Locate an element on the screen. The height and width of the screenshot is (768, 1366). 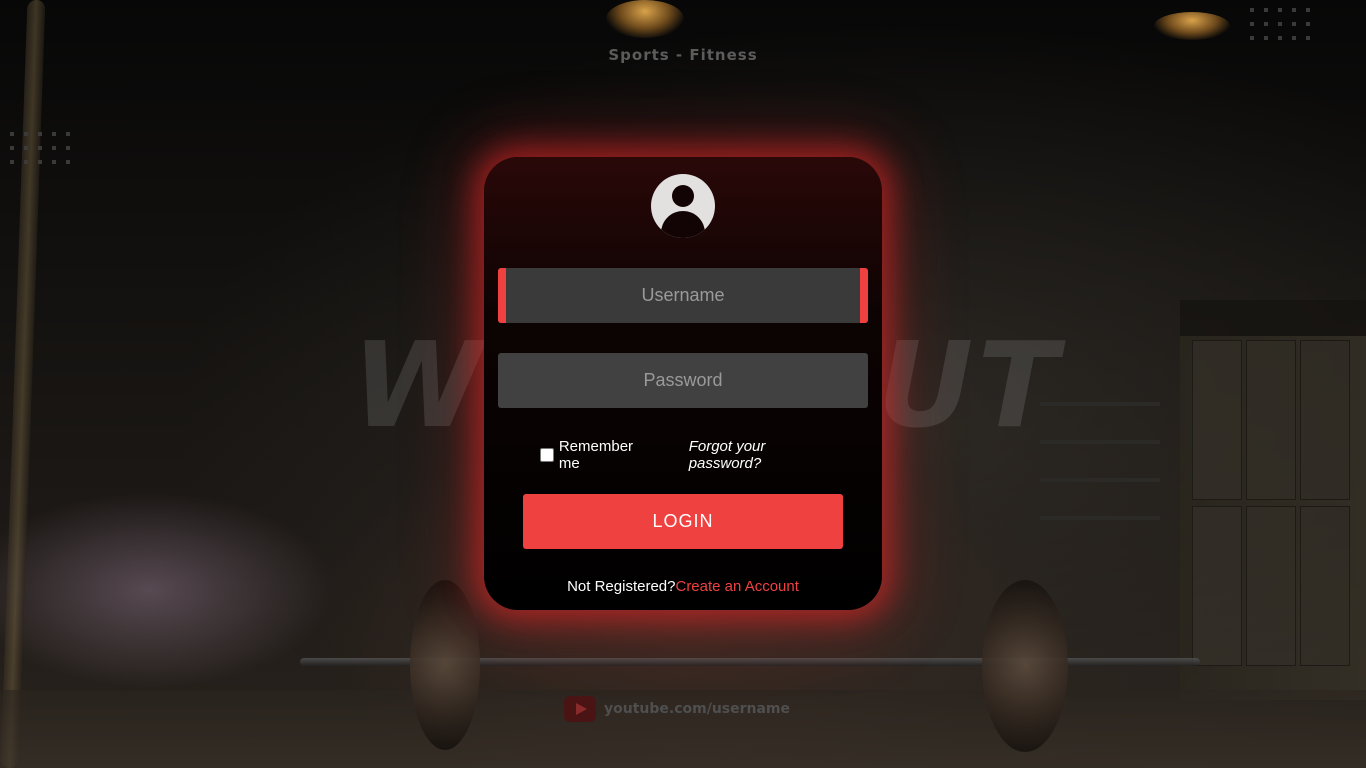
signup-prompt: Not Registered?Create an Account is located at coordinates (683, 586).